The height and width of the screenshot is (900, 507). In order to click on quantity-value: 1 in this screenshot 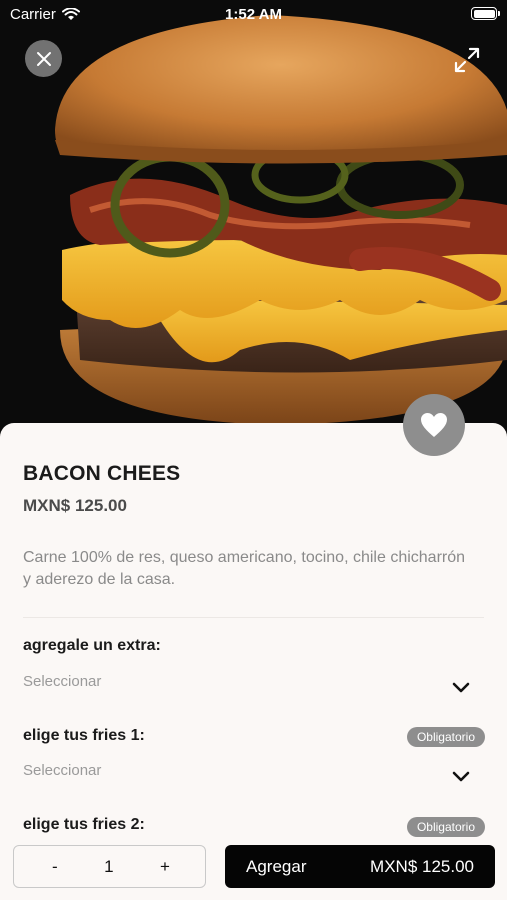, I will do `click(109, 866)`.